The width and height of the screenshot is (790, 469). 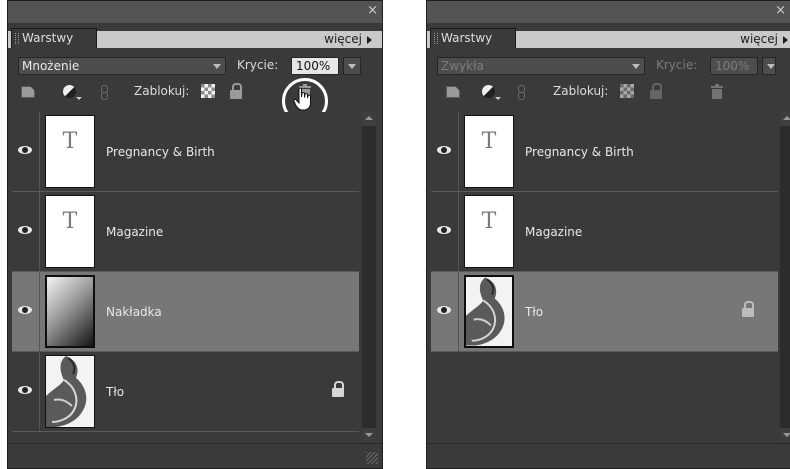 I want to click on resize-grip-icon, so click(x=372, y=458).